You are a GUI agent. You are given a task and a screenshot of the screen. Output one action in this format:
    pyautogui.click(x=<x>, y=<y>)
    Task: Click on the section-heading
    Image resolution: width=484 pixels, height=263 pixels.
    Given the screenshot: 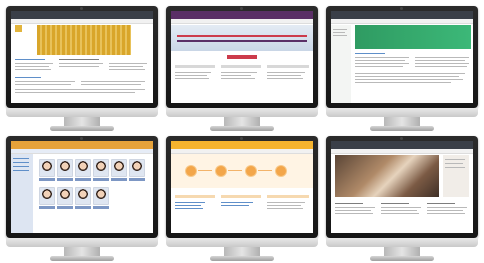 What is the action you would take?
    pyautogui.click(x=30, y=59)
    